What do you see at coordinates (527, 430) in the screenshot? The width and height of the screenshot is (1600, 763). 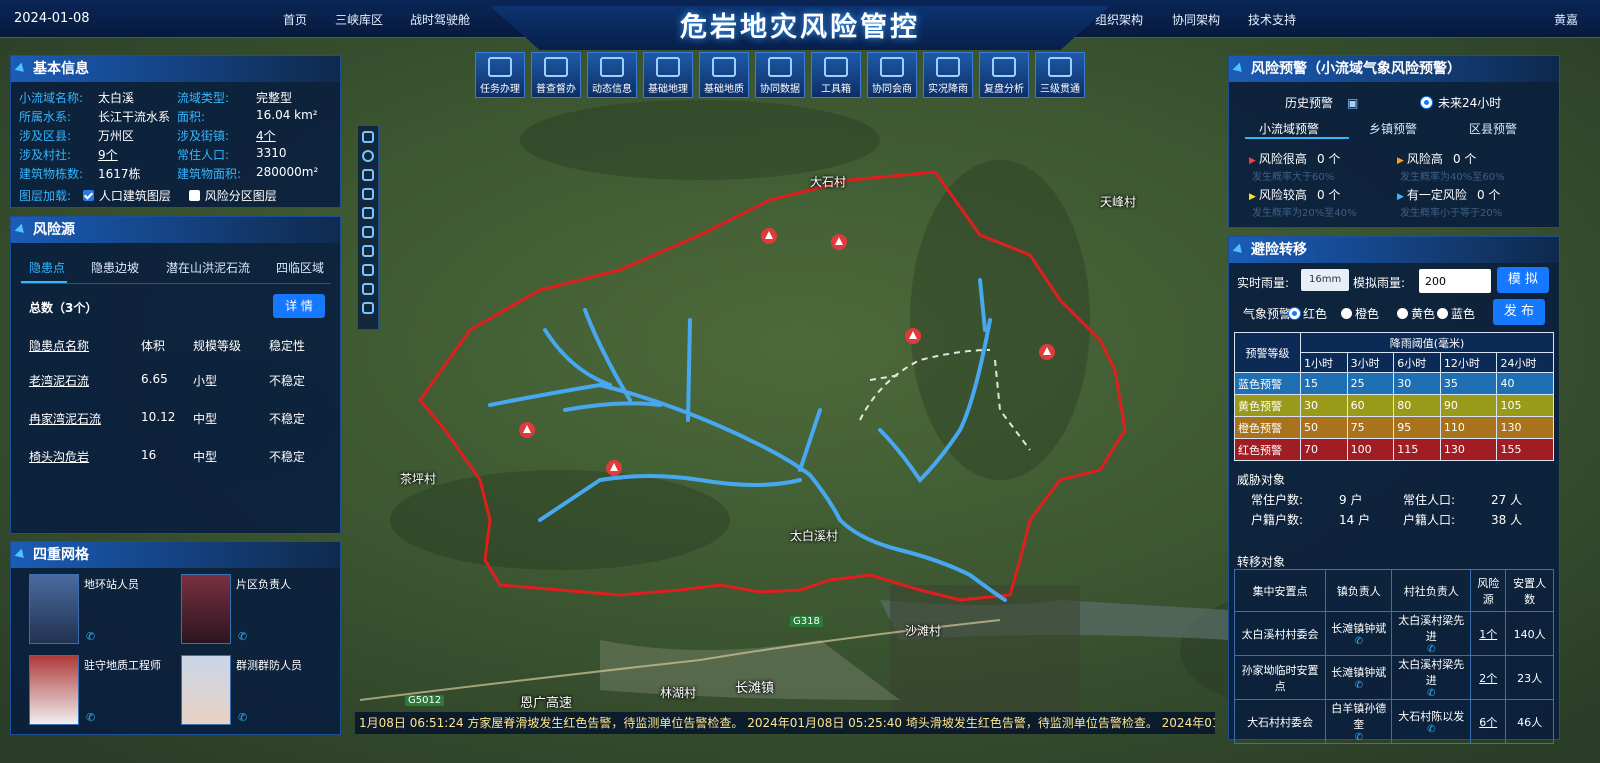 I see `hazard-marker` at bounding box center [527, 430].